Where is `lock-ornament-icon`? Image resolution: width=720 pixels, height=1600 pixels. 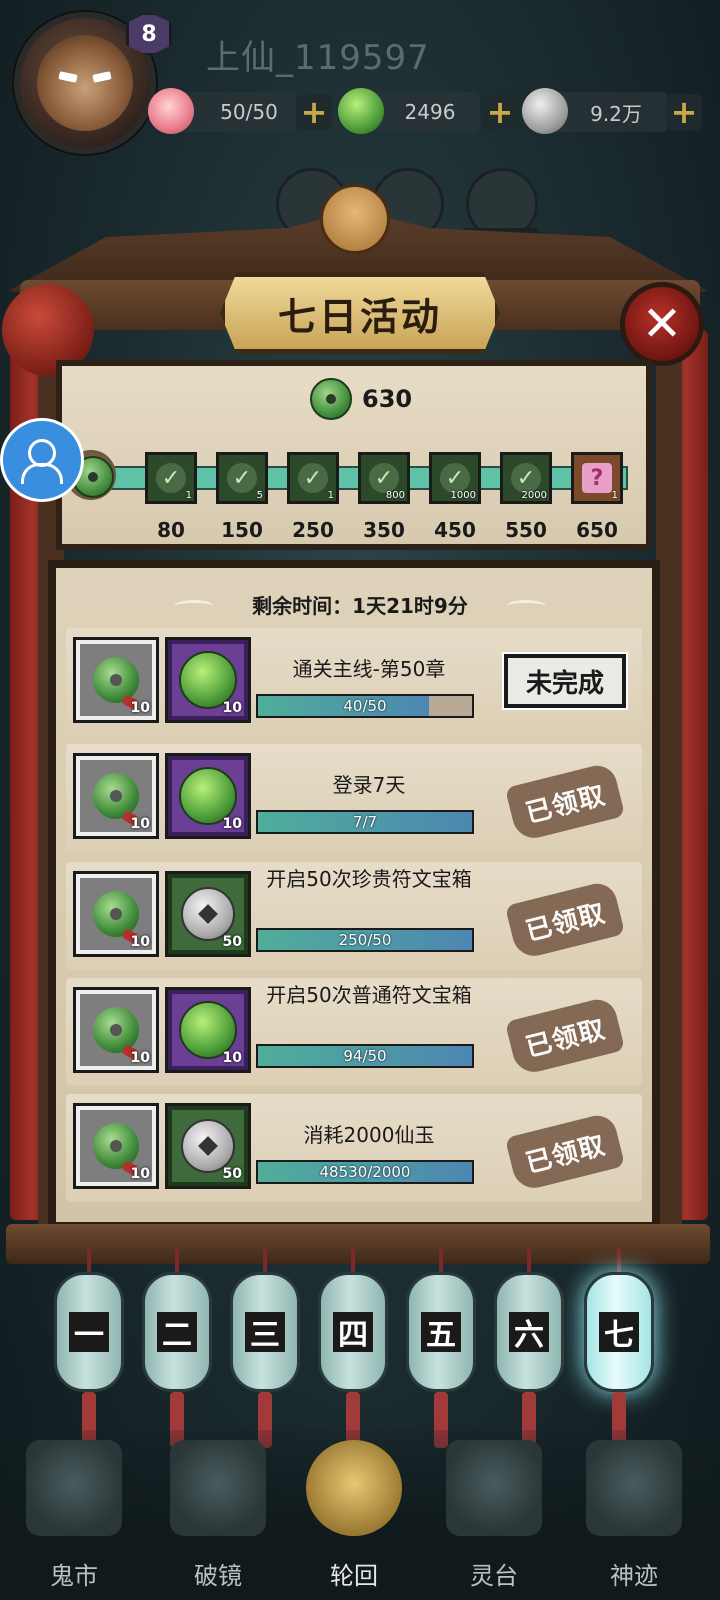
lock-ornament-icon is located at coordinates (355, 219).